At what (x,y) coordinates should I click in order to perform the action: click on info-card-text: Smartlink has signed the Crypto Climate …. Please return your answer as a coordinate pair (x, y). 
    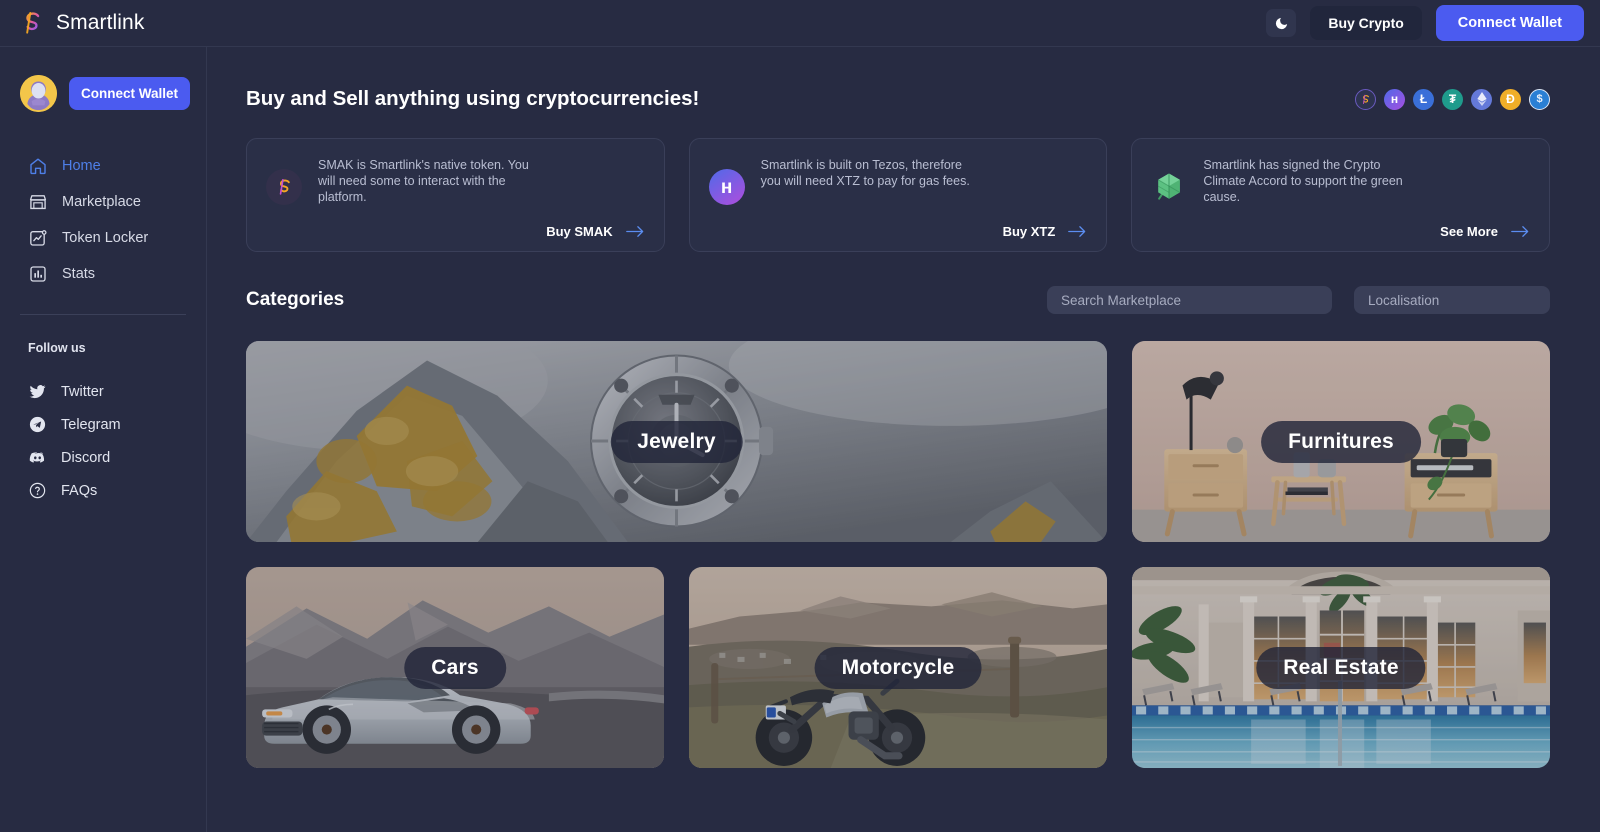
    Looking at the image, I should click on (1303, 181).